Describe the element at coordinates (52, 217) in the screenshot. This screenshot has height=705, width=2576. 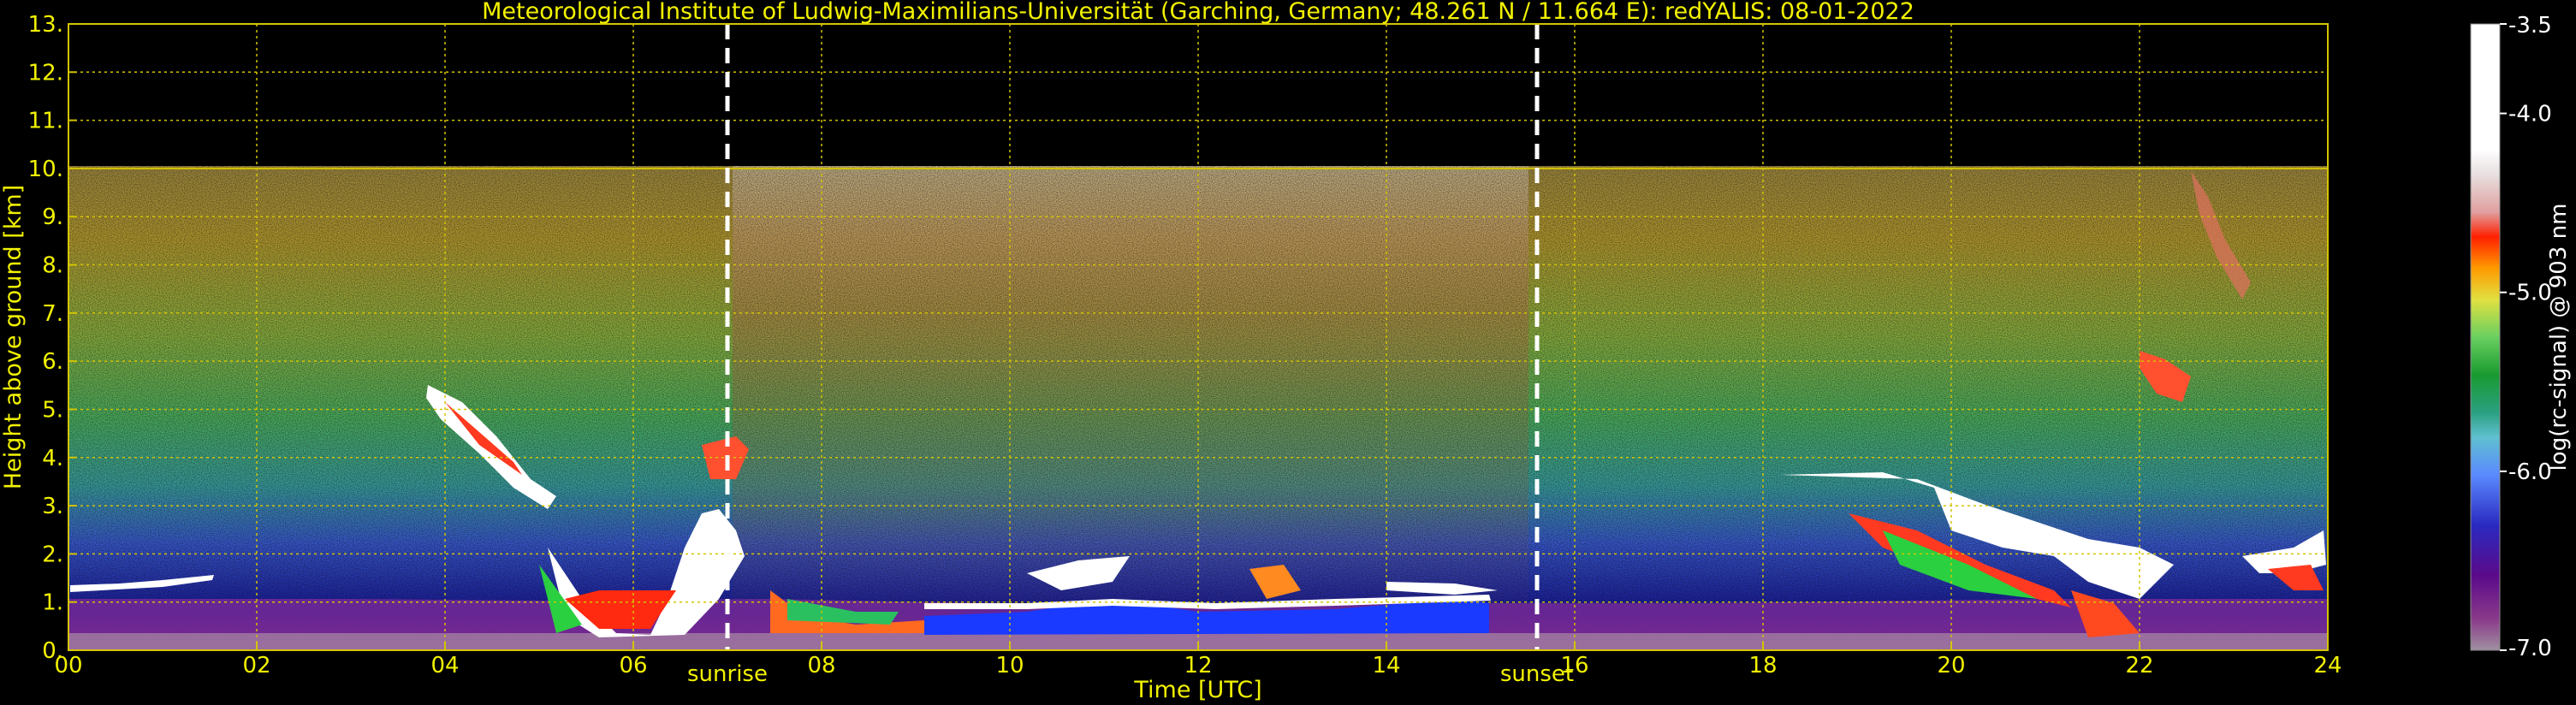
I see `y-tick-label: 9.` at that location.